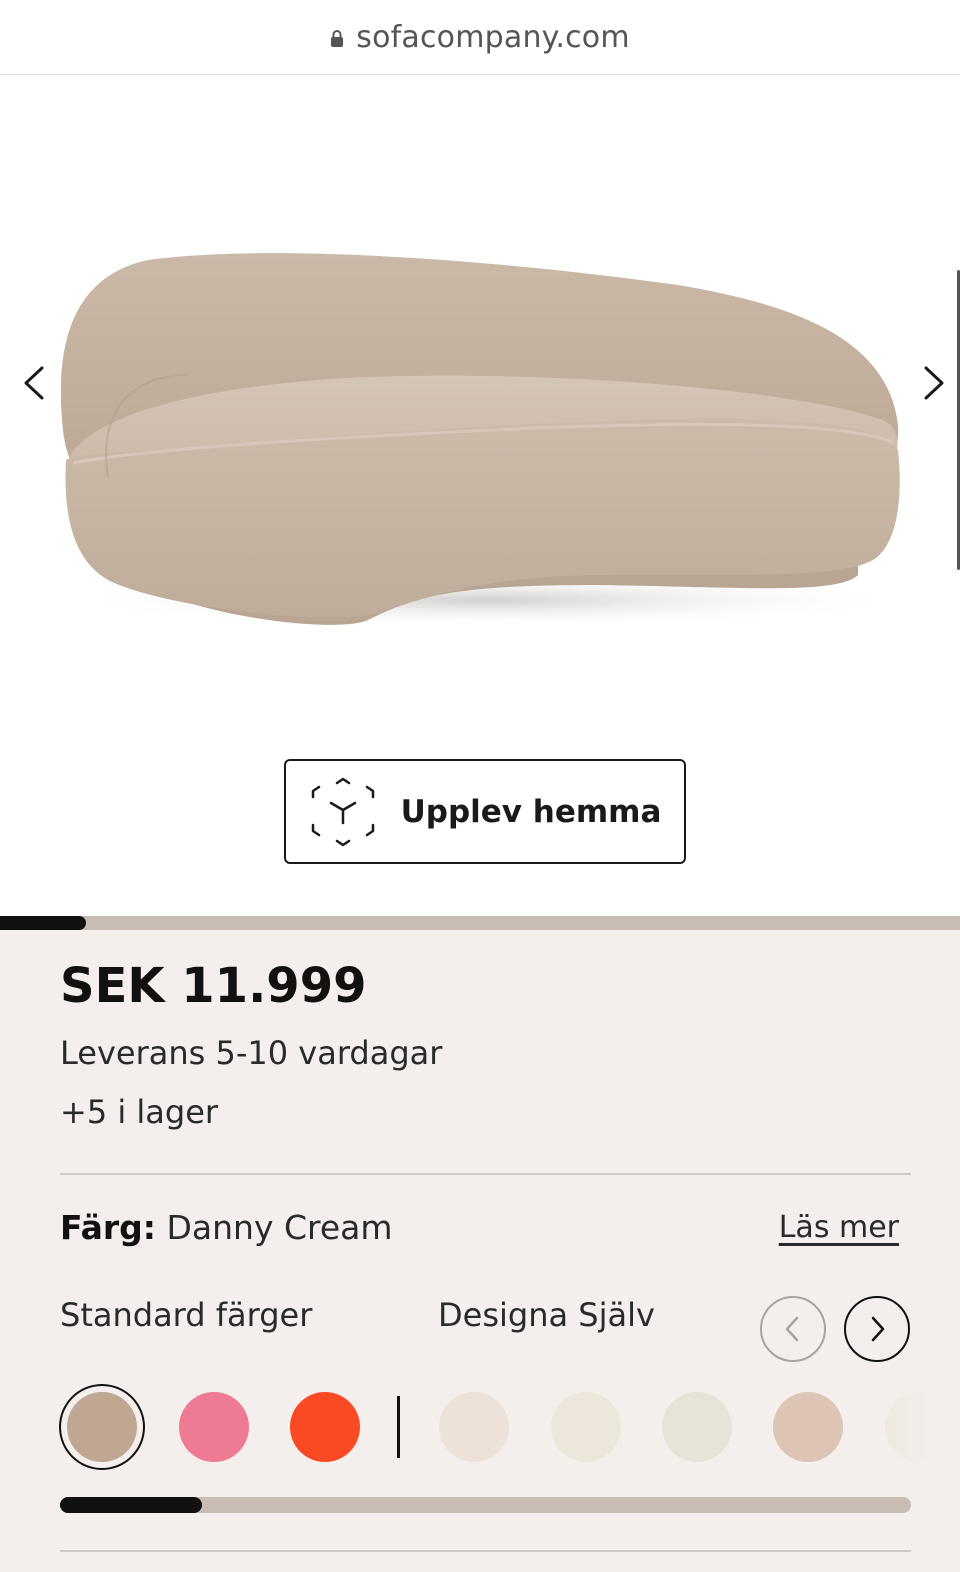 This screenshot has width=960, height=1572. Describe the element at coordinates (839, 1227) in the screenshot. I see `read-more-link: Läs mer` at that location.